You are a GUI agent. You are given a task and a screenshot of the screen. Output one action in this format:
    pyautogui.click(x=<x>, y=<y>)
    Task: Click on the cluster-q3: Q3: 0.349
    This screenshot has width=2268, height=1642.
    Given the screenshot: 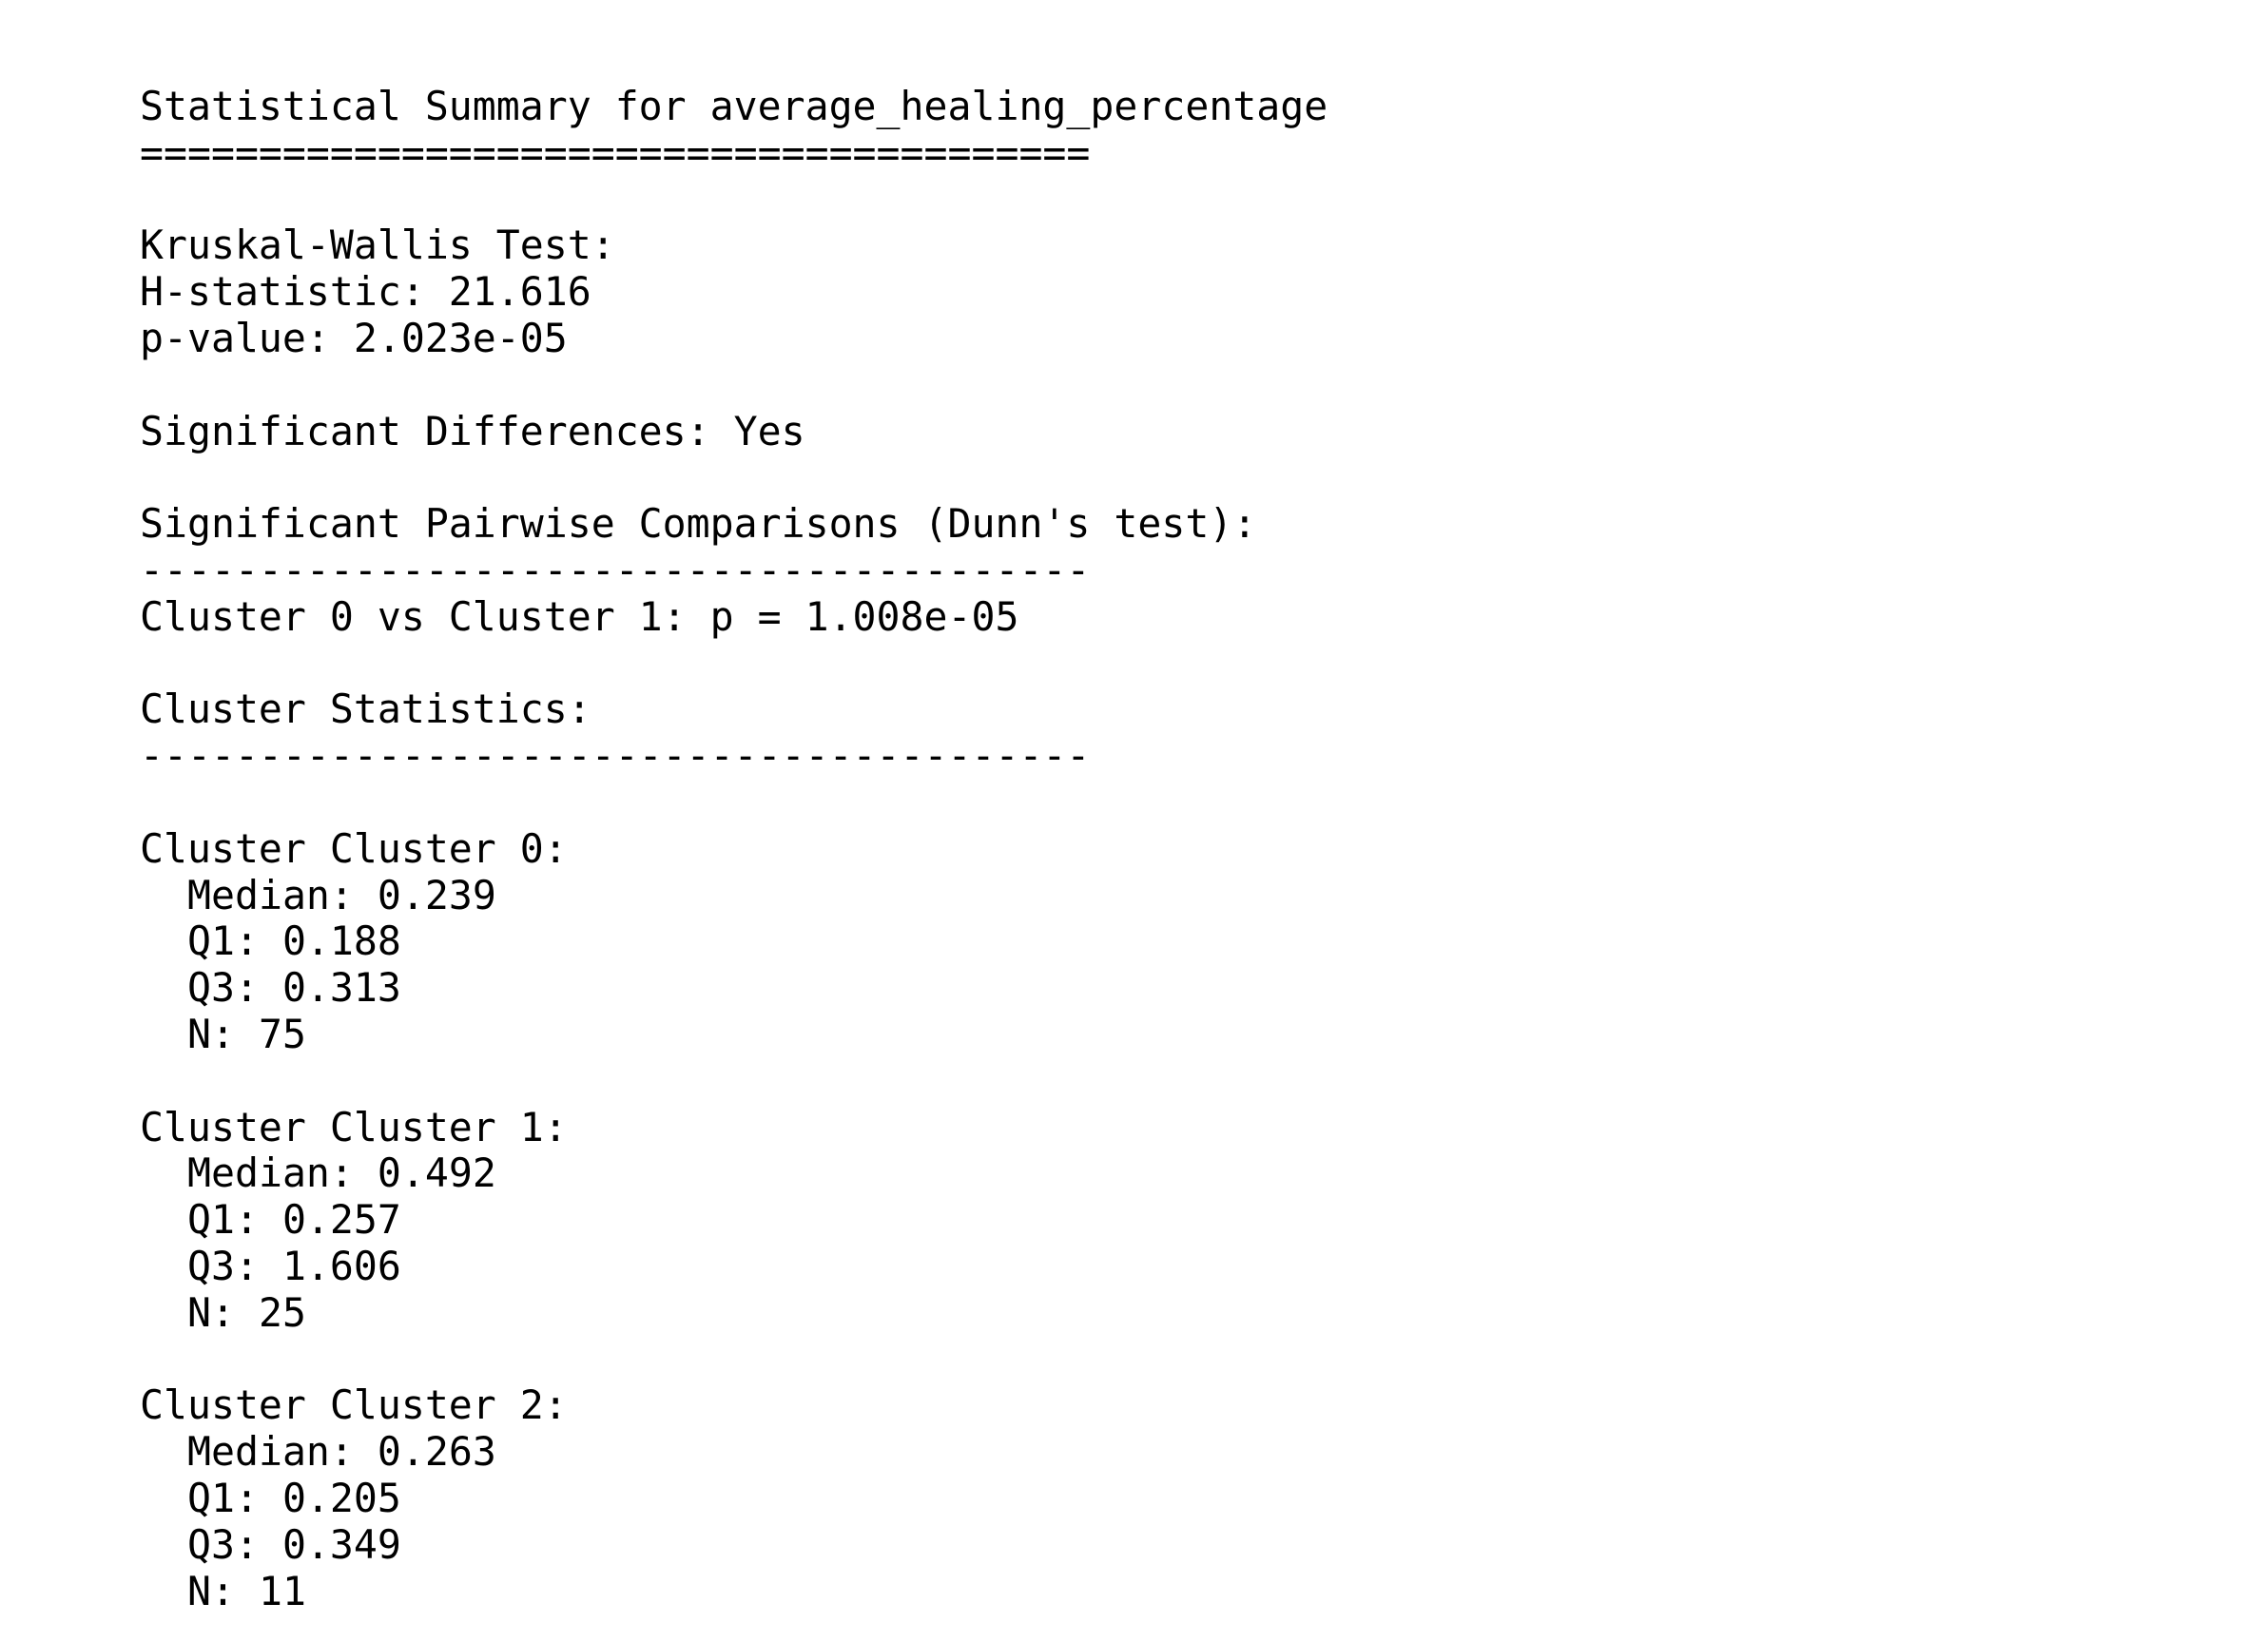 What is the action you would take?
    pyautogui.click(x=294, y=1544)
    